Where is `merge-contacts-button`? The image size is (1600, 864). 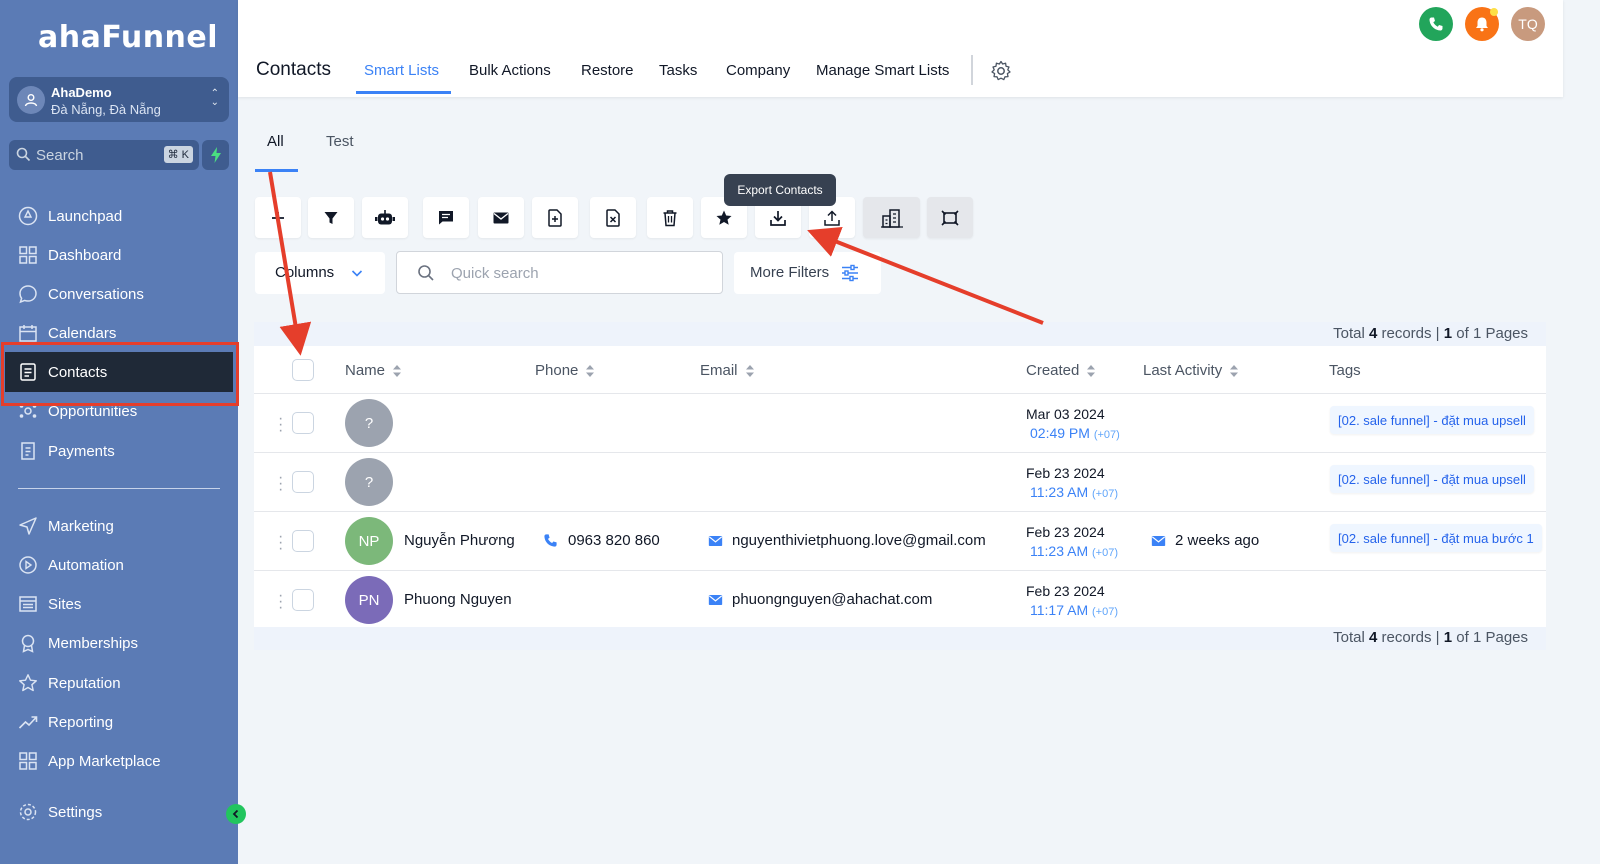 merge-contacts-button is located at coordinates (950, 217).